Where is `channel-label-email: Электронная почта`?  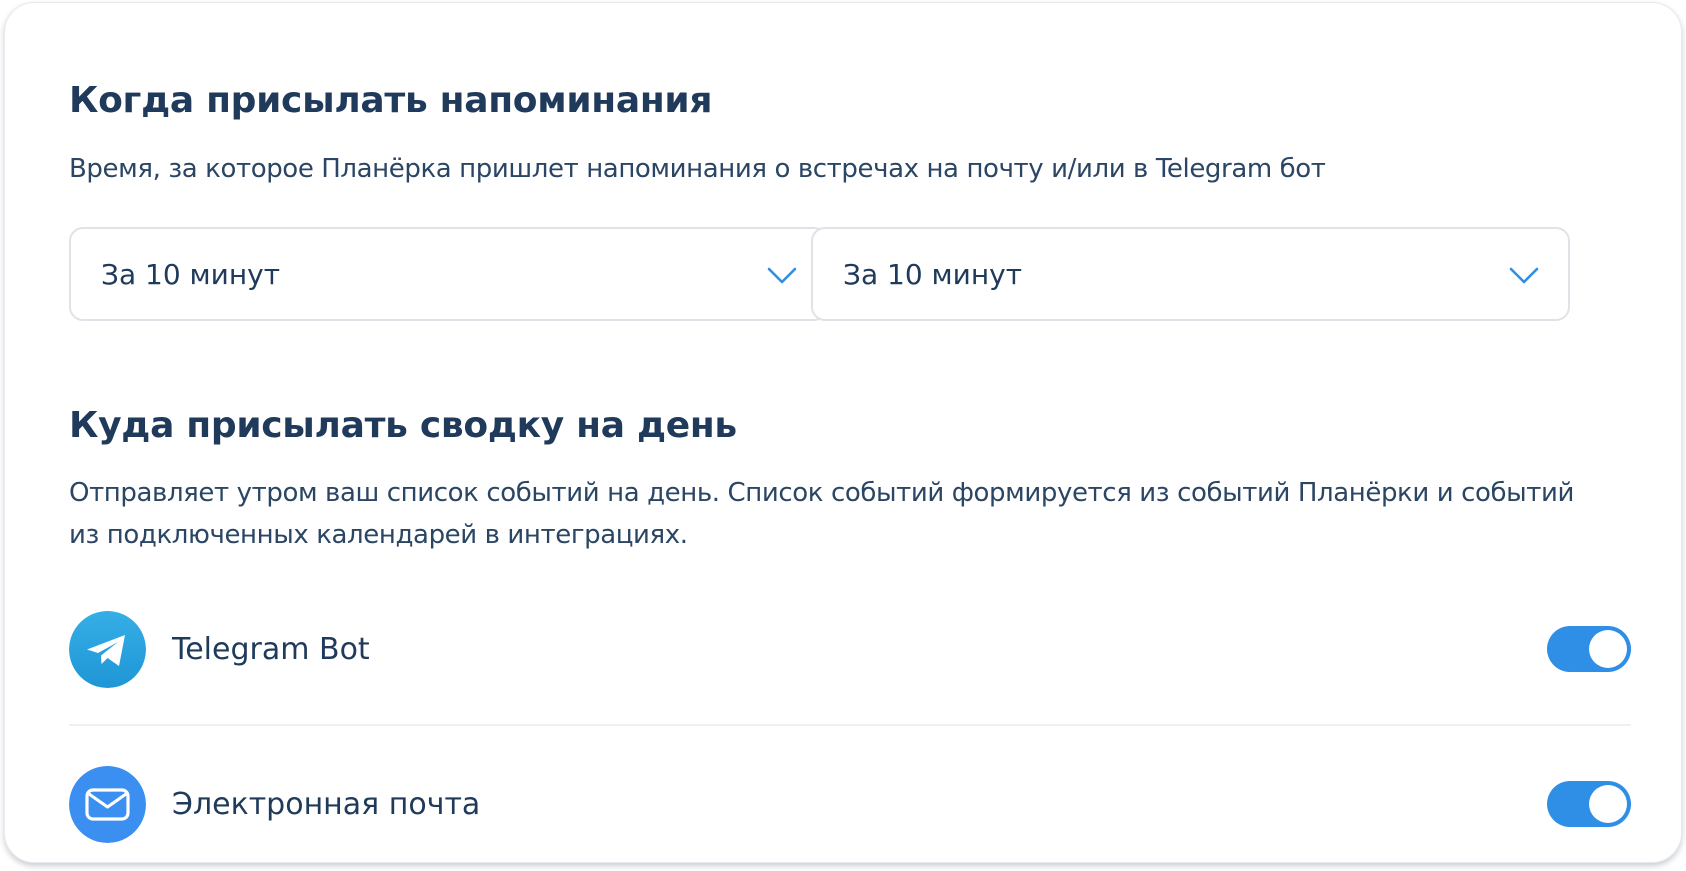 channel-label-email: Электронная почта is located at coordinates (326, 804).